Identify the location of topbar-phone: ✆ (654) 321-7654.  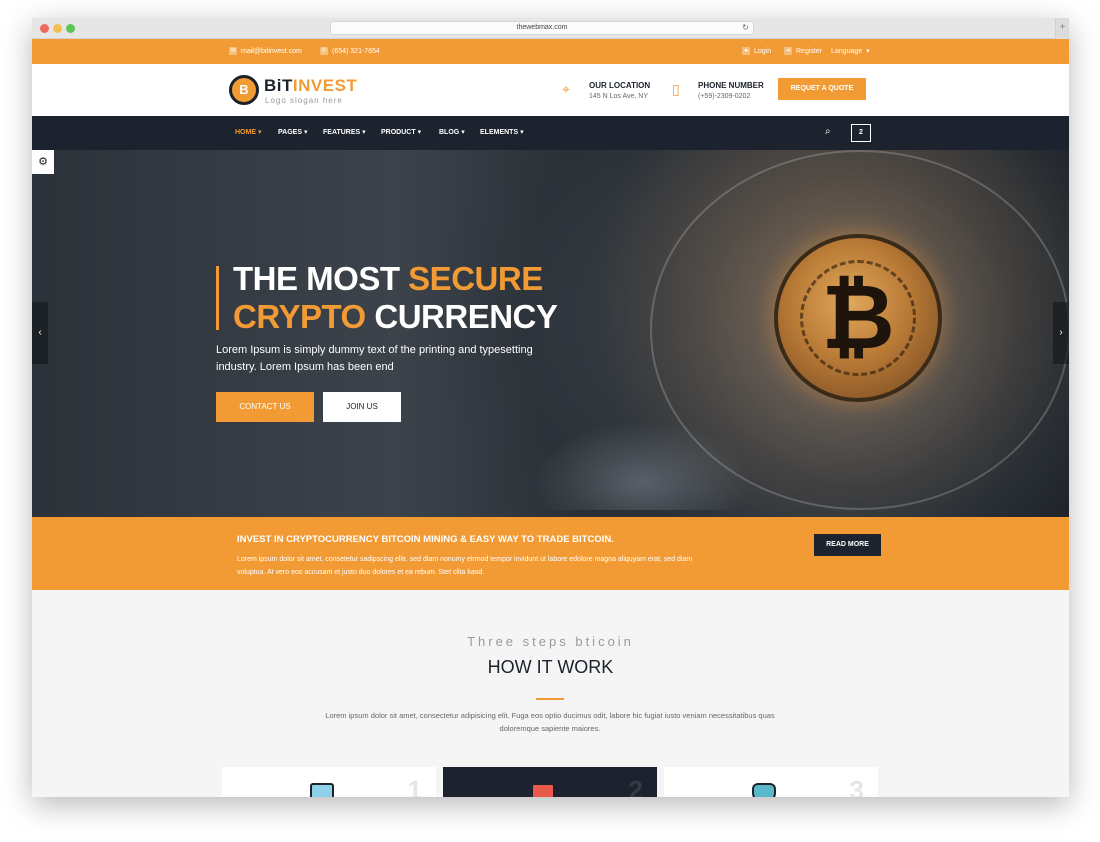
(350, 51).